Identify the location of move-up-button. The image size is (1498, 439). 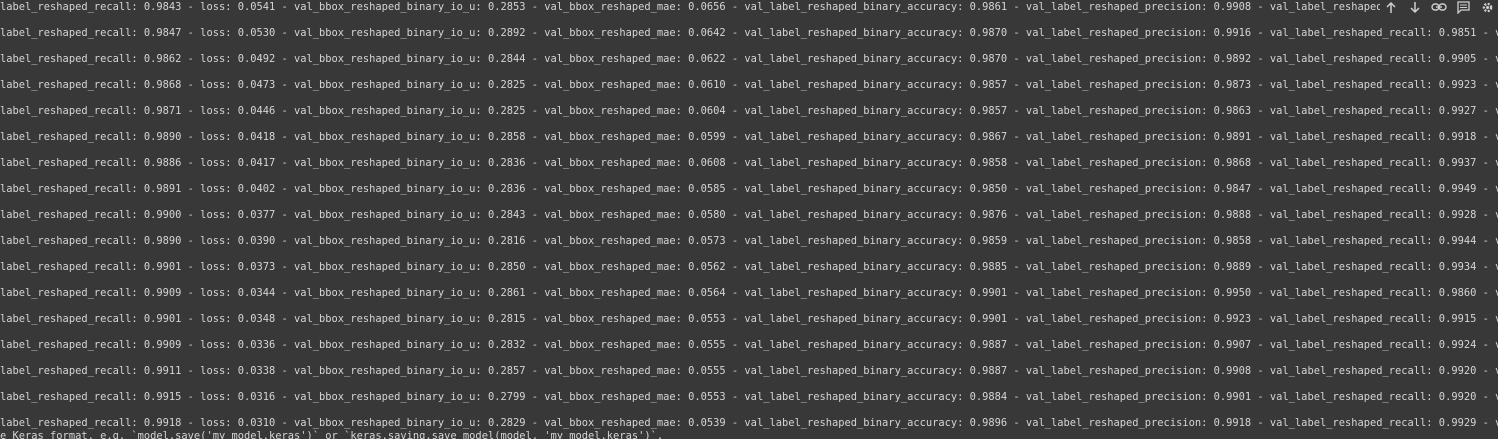
(1391, 7).